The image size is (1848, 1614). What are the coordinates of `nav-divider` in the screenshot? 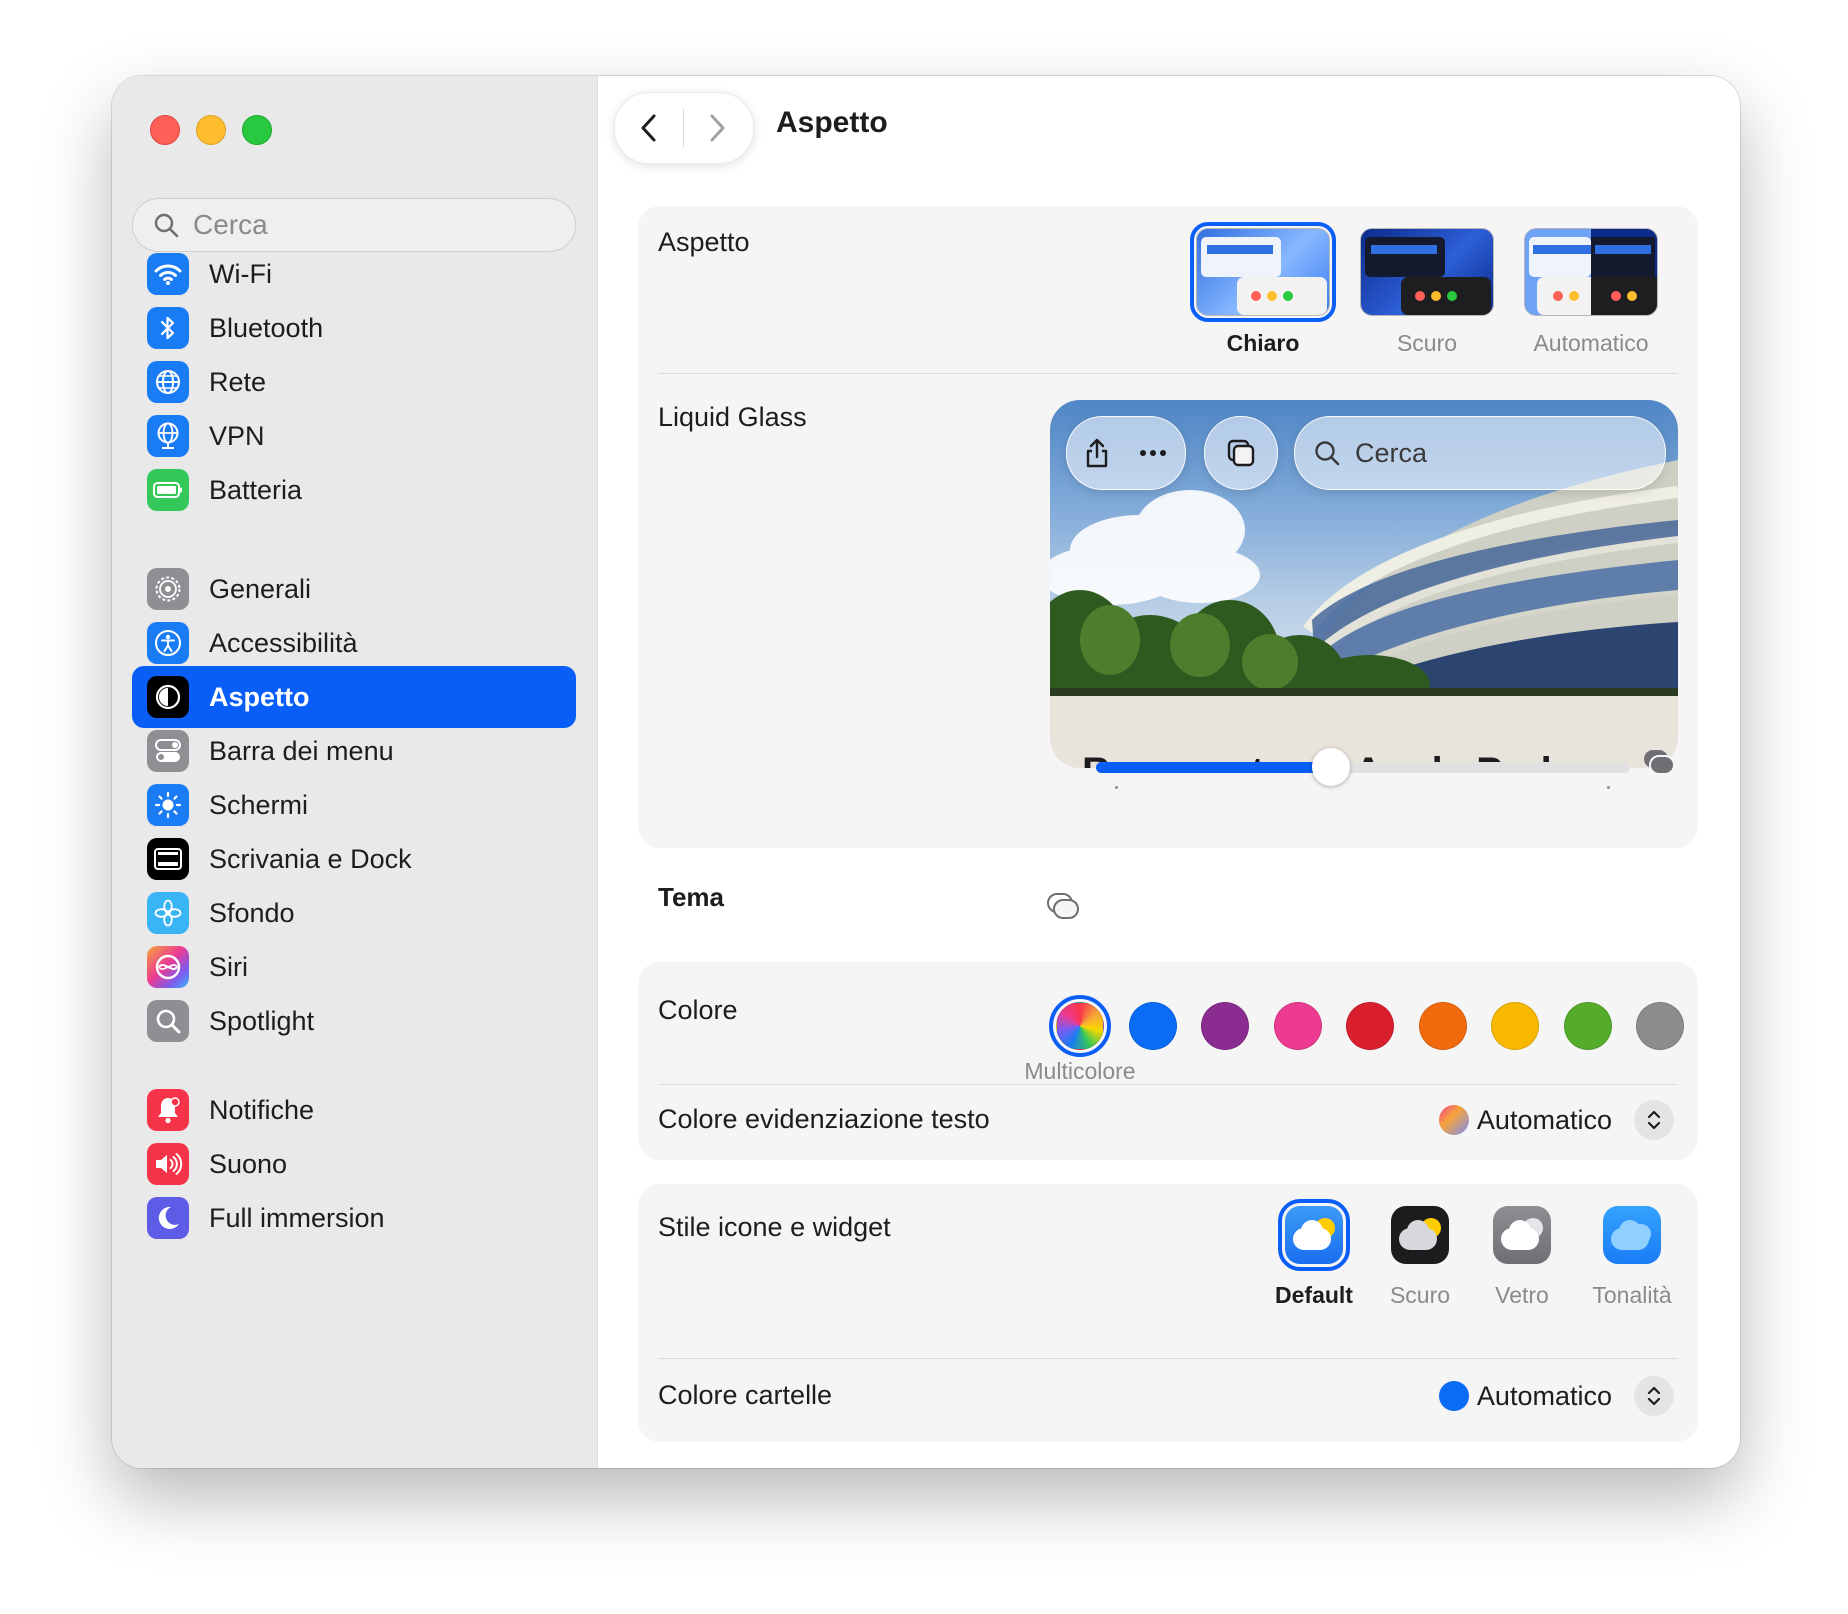 It's located at (683, 128).